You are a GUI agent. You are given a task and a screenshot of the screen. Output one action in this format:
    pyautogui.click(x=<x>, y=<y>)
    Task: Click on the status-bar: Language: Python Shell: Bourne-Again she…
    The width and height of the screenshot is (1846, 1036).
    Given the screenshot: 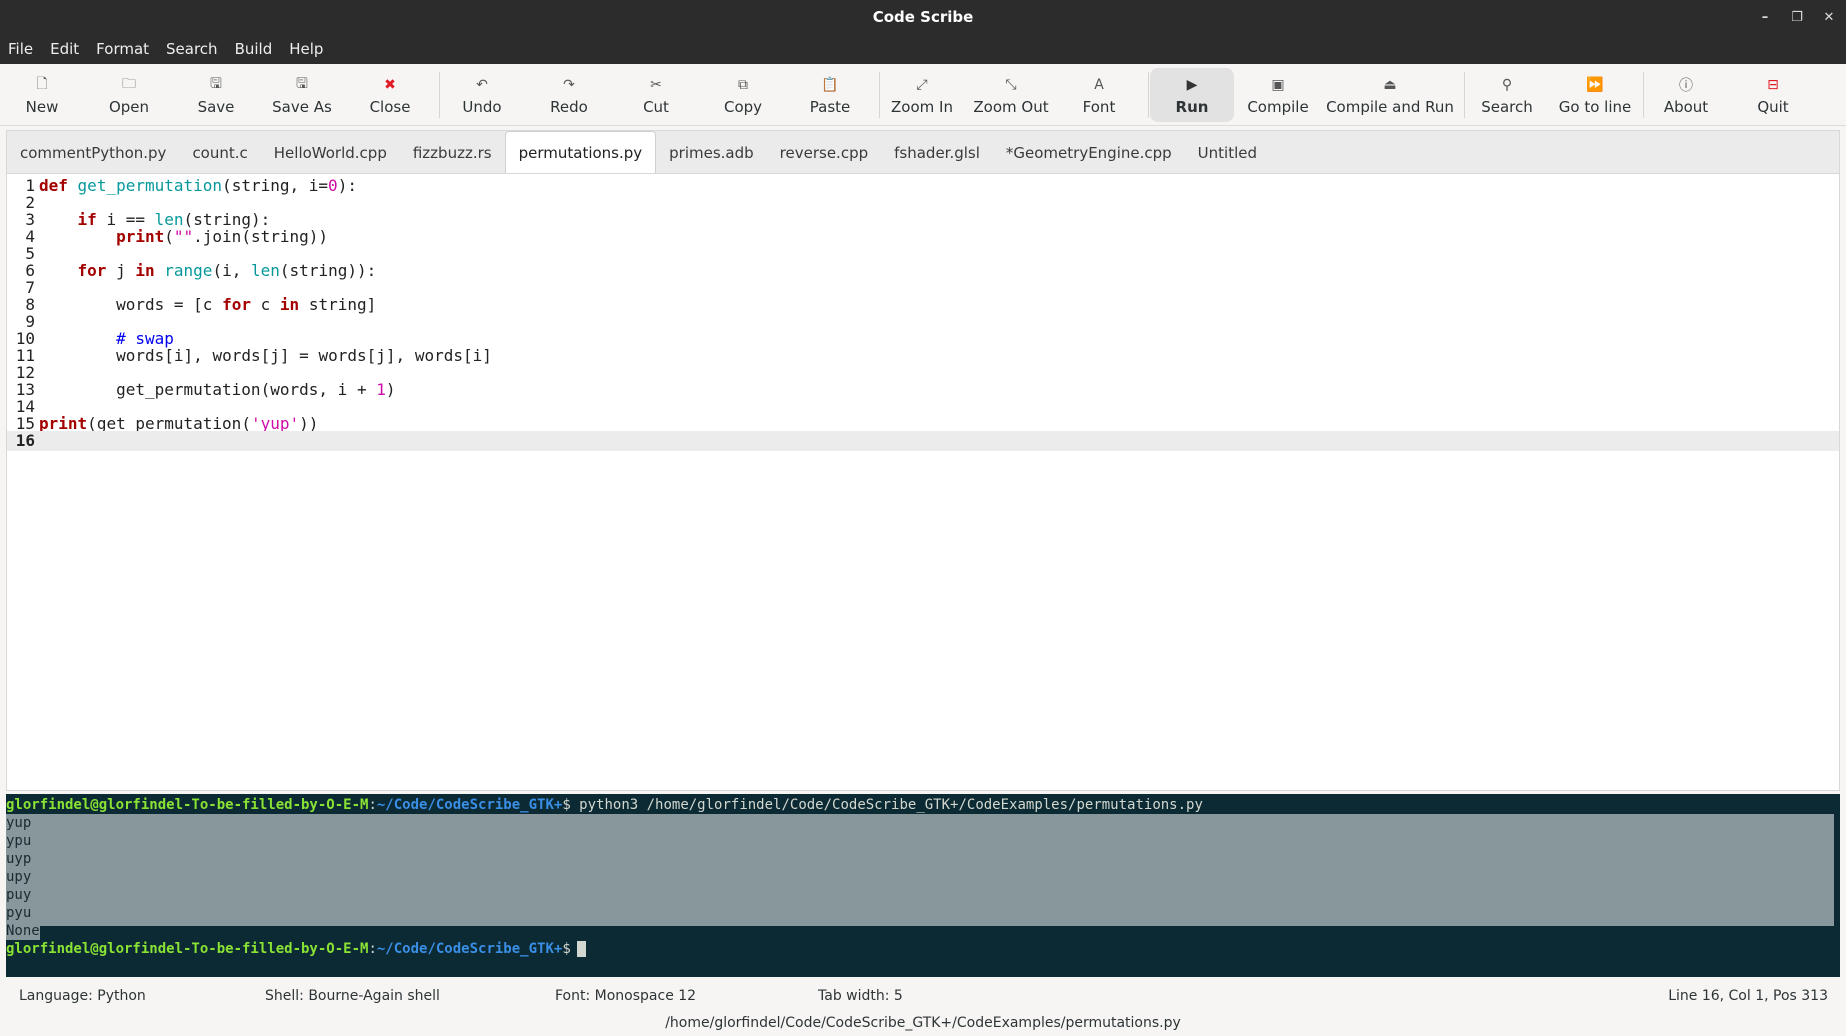 What is the action you would take?
    pyautogui.click(x=923, y=1008)
    